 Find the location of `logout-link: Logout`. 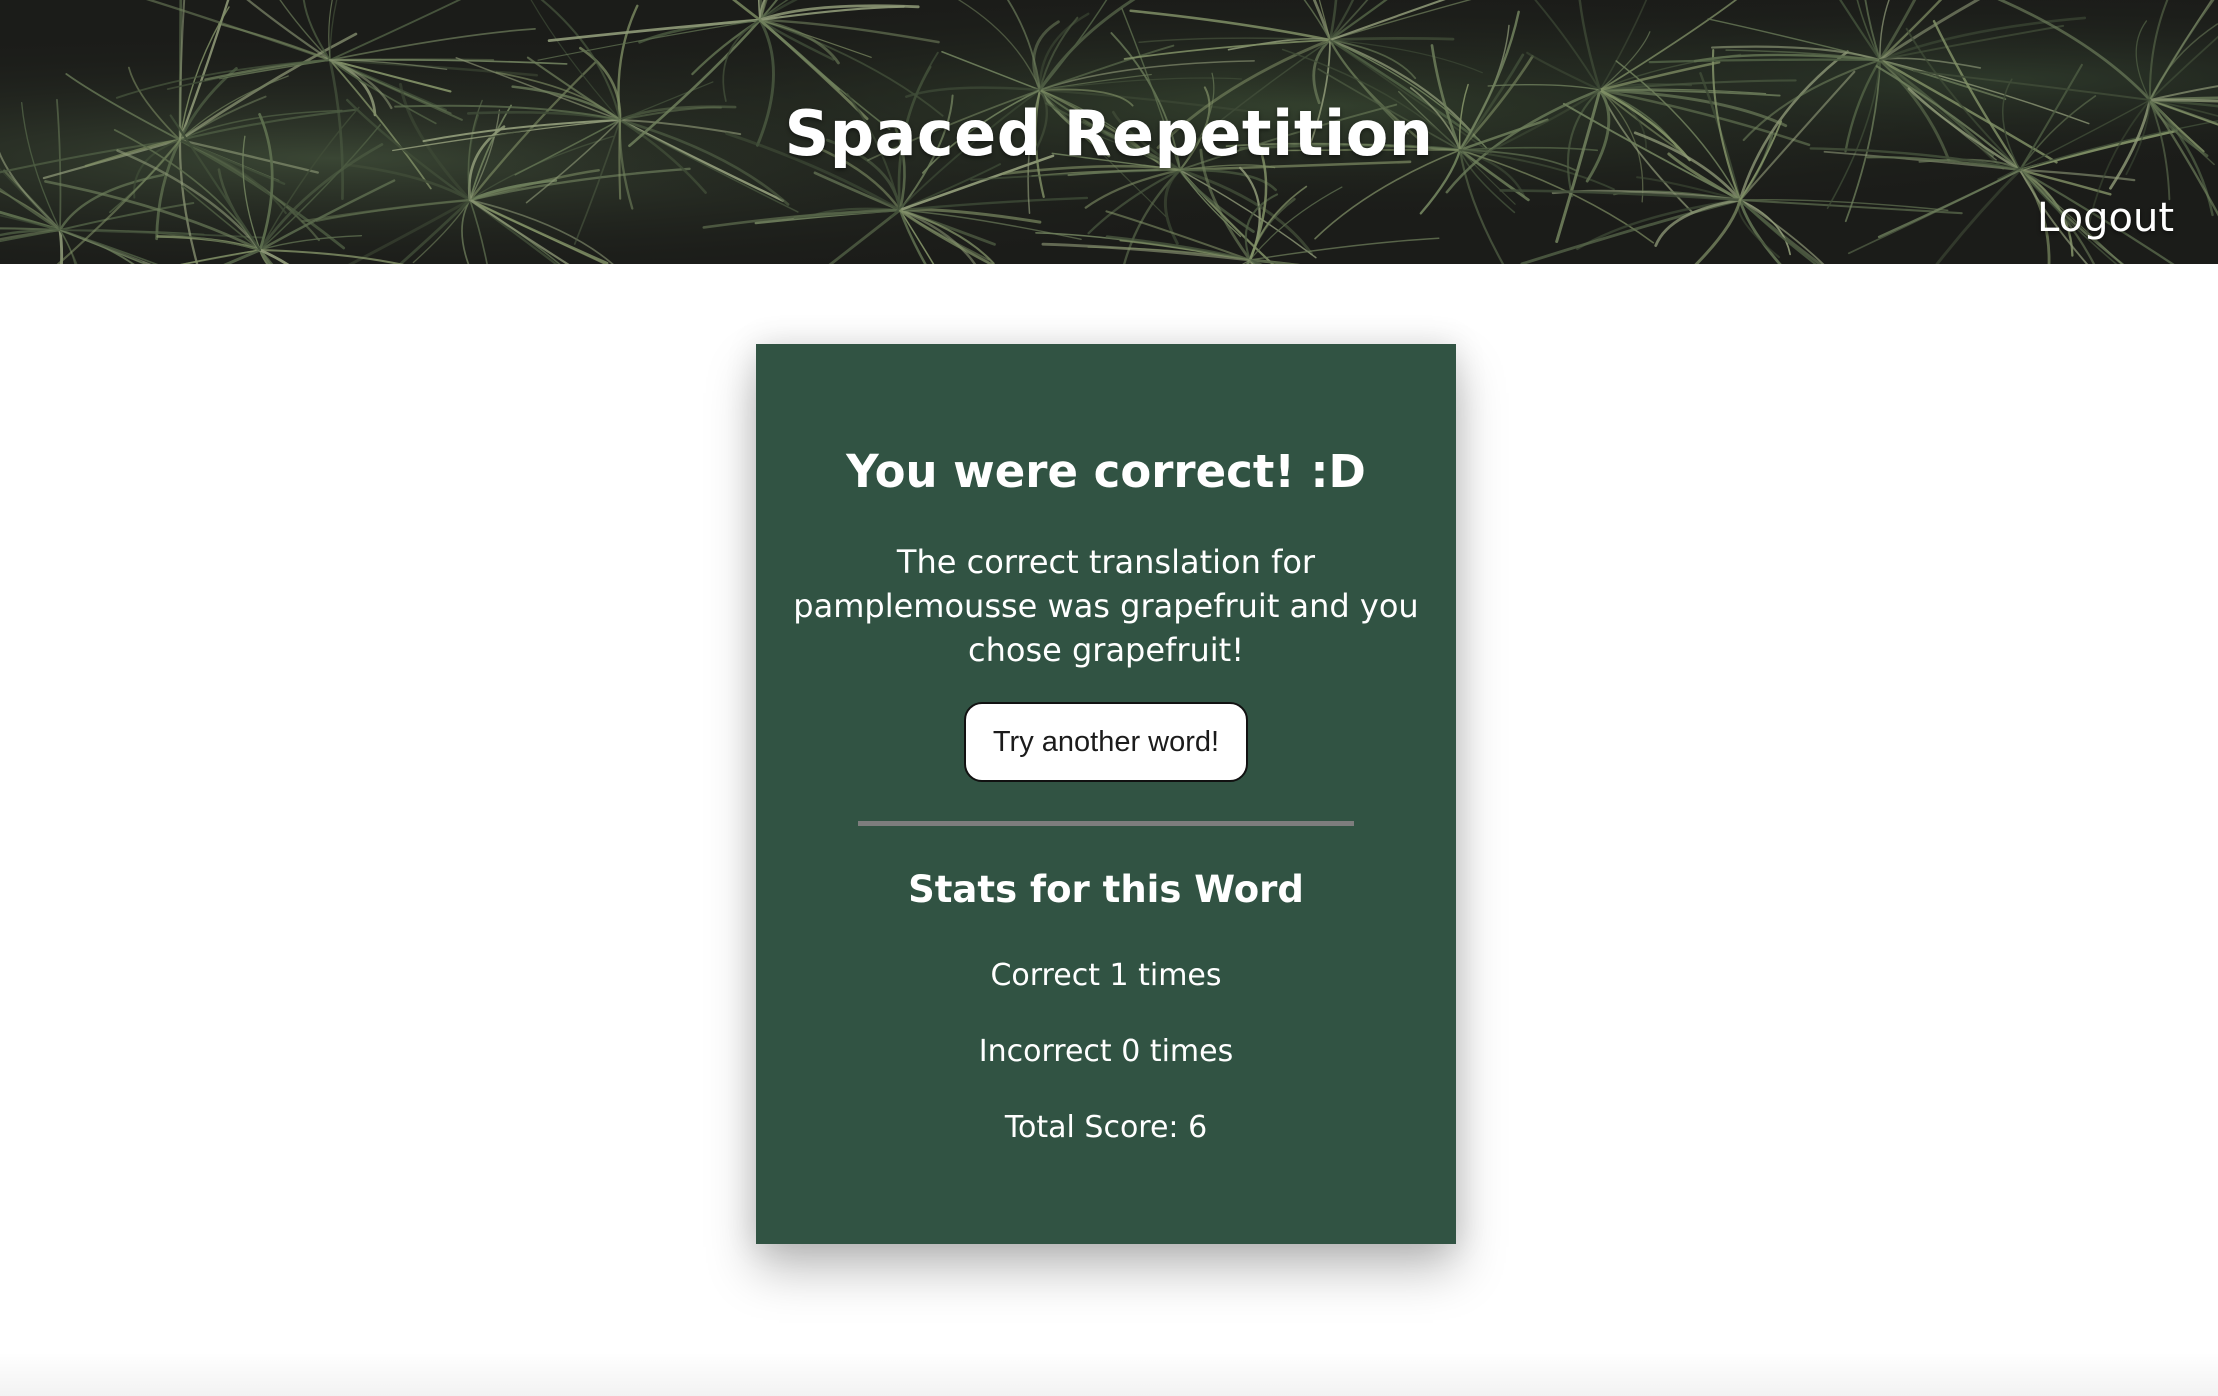

logout-link: Logout is located at coordinates (2105, 218).